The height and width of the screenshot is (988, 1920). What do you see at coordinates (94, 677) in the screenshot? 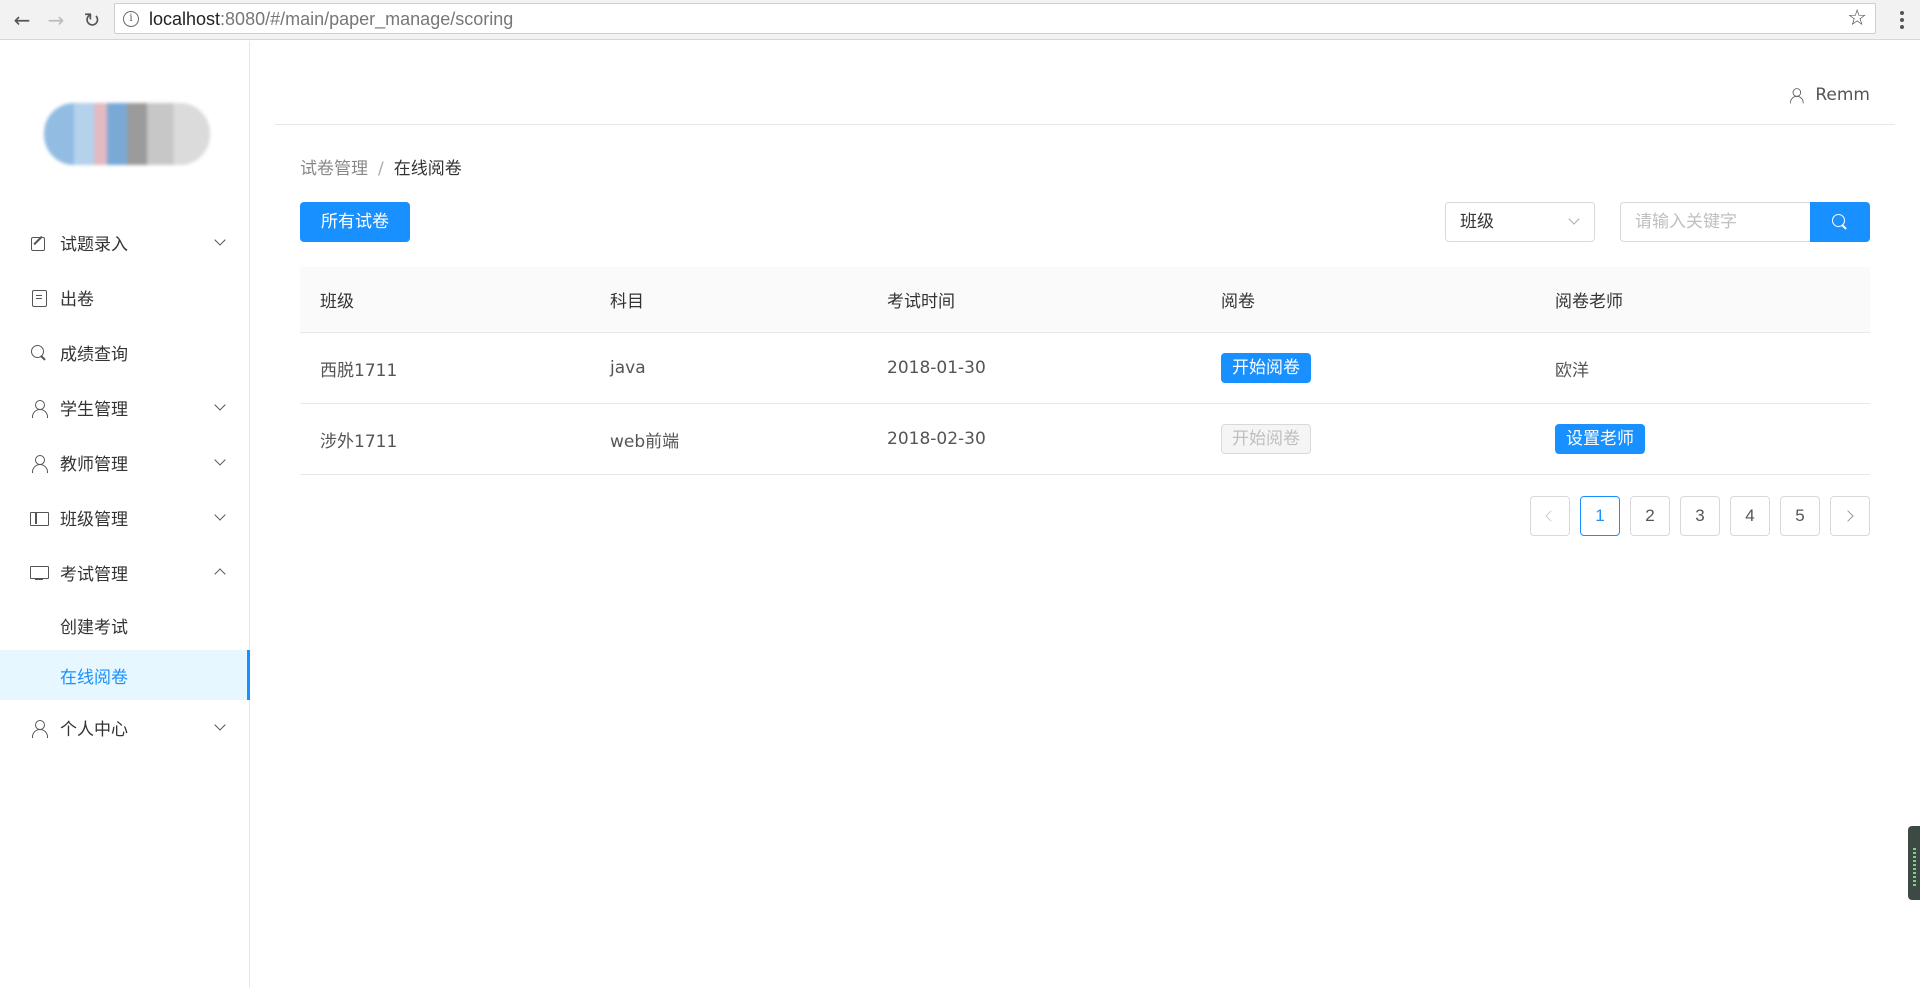
I see `sidebar-item-label: 在线阅卷` at bounding box center [94, 677].